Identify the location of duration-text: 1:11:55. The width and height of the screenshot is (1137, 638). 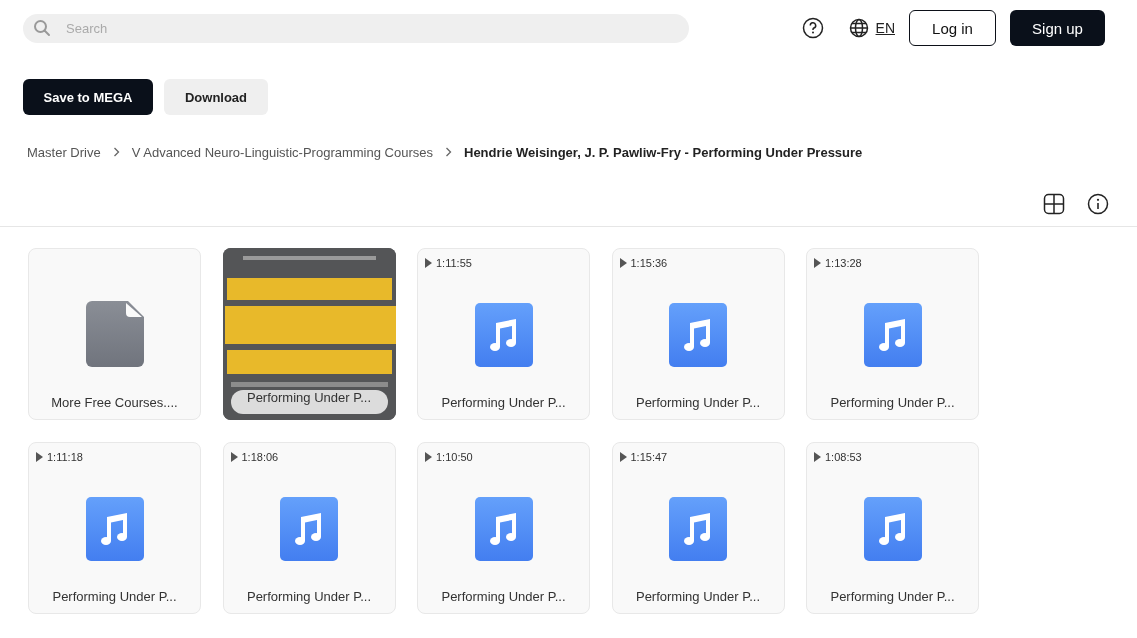
(454, 263).